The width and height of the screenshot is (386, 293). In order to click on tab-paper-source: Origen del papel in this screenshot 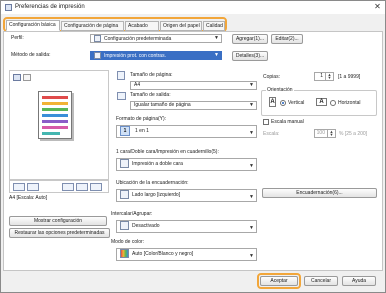, I will do `click(181, 26)`.